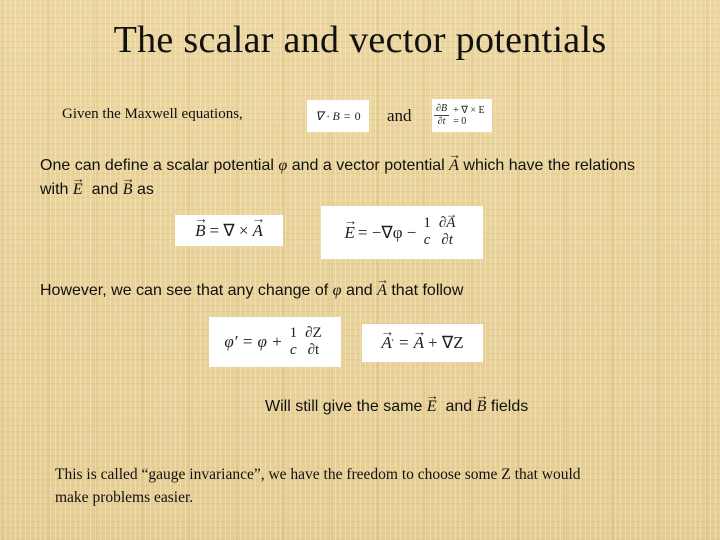 The image size is (720, 540). What do you see at coordinates (54, 189) in the screenshot?
I see `intro-text: with` at bounding box center [54, 189].